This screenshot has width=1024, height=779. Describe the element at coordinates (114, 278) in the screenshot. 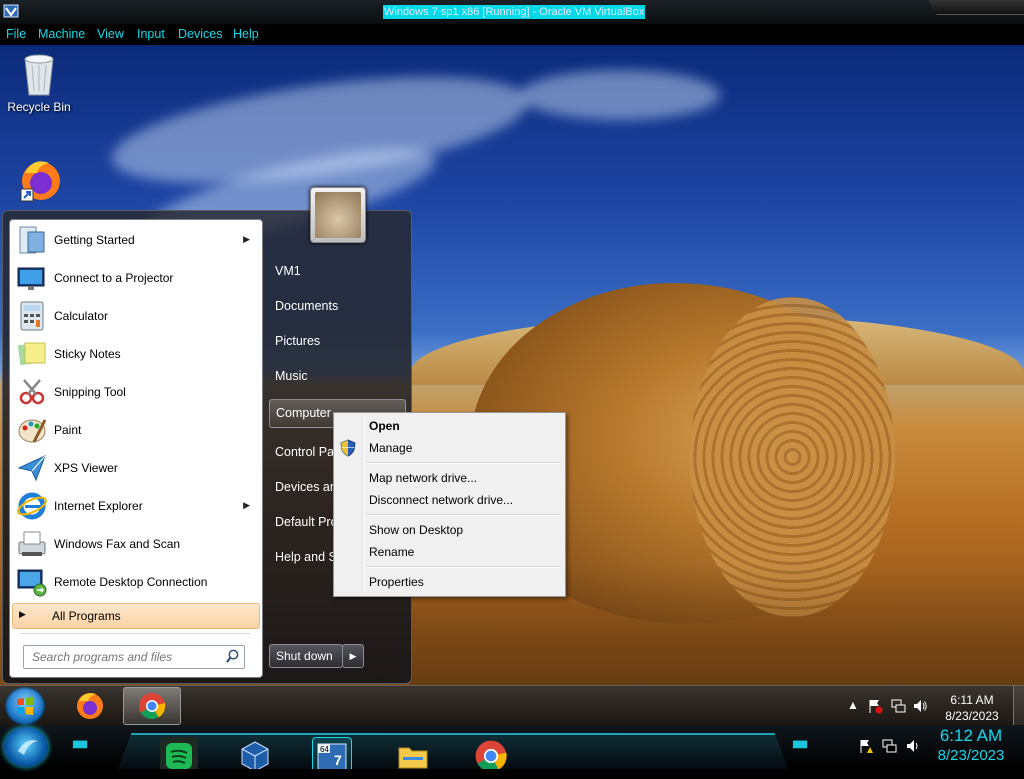

I see `program-label: Connect to a Projector` at that location.